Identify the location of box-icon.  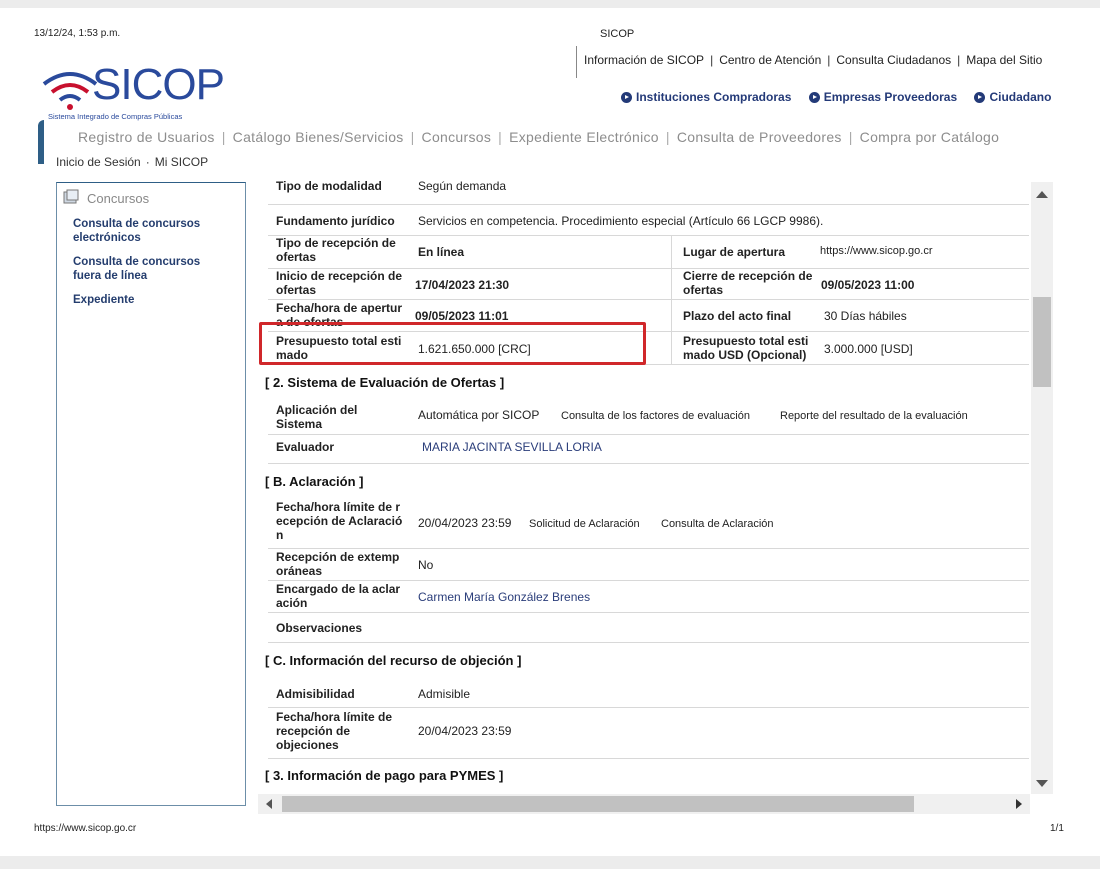
(71, 199).